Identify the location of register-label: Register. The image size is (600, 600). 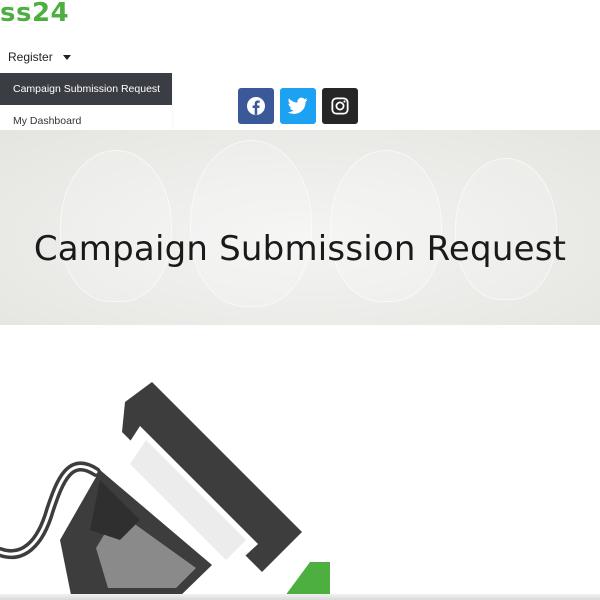
(30, 57).